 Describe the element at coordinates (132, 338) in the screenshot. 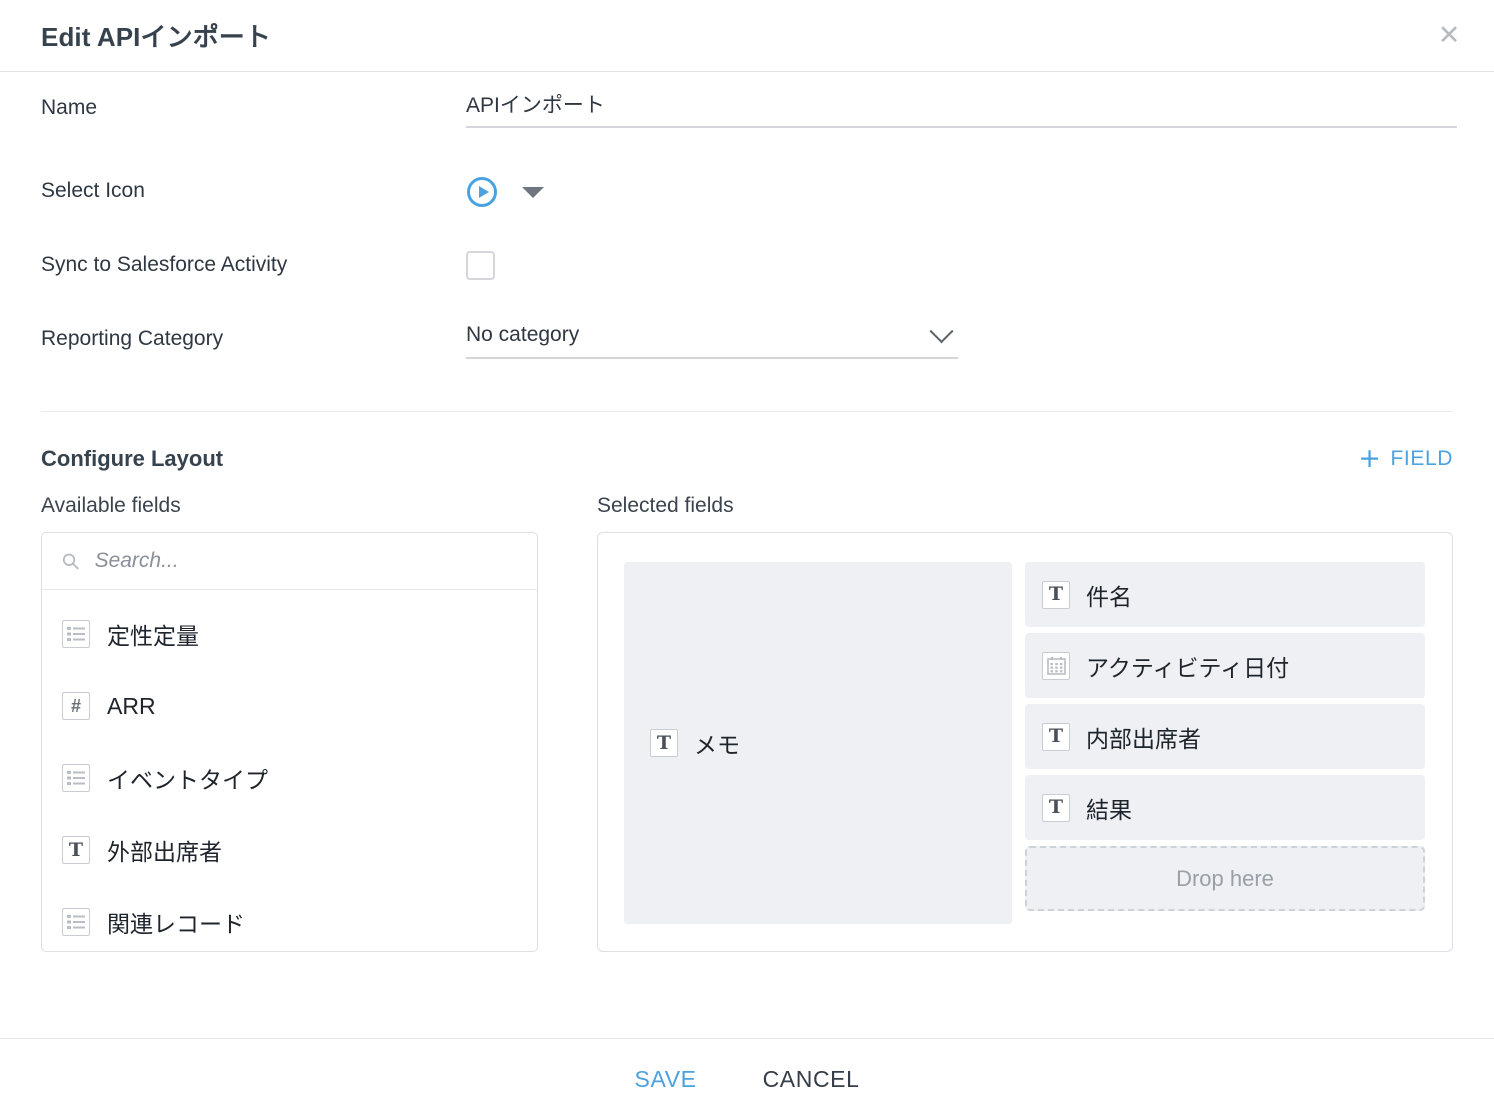

I see `reporting-category-label: Reporting Category` at that location.